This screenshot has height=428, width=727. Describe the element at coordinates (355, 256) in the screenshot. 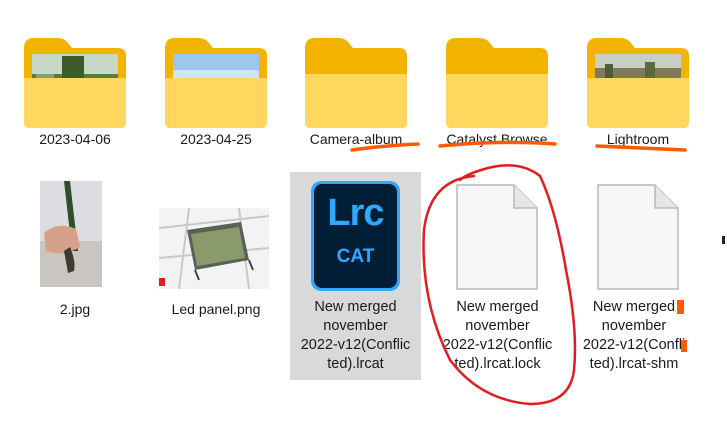

I see `lrc-icon-subtext: CAT` at that location.